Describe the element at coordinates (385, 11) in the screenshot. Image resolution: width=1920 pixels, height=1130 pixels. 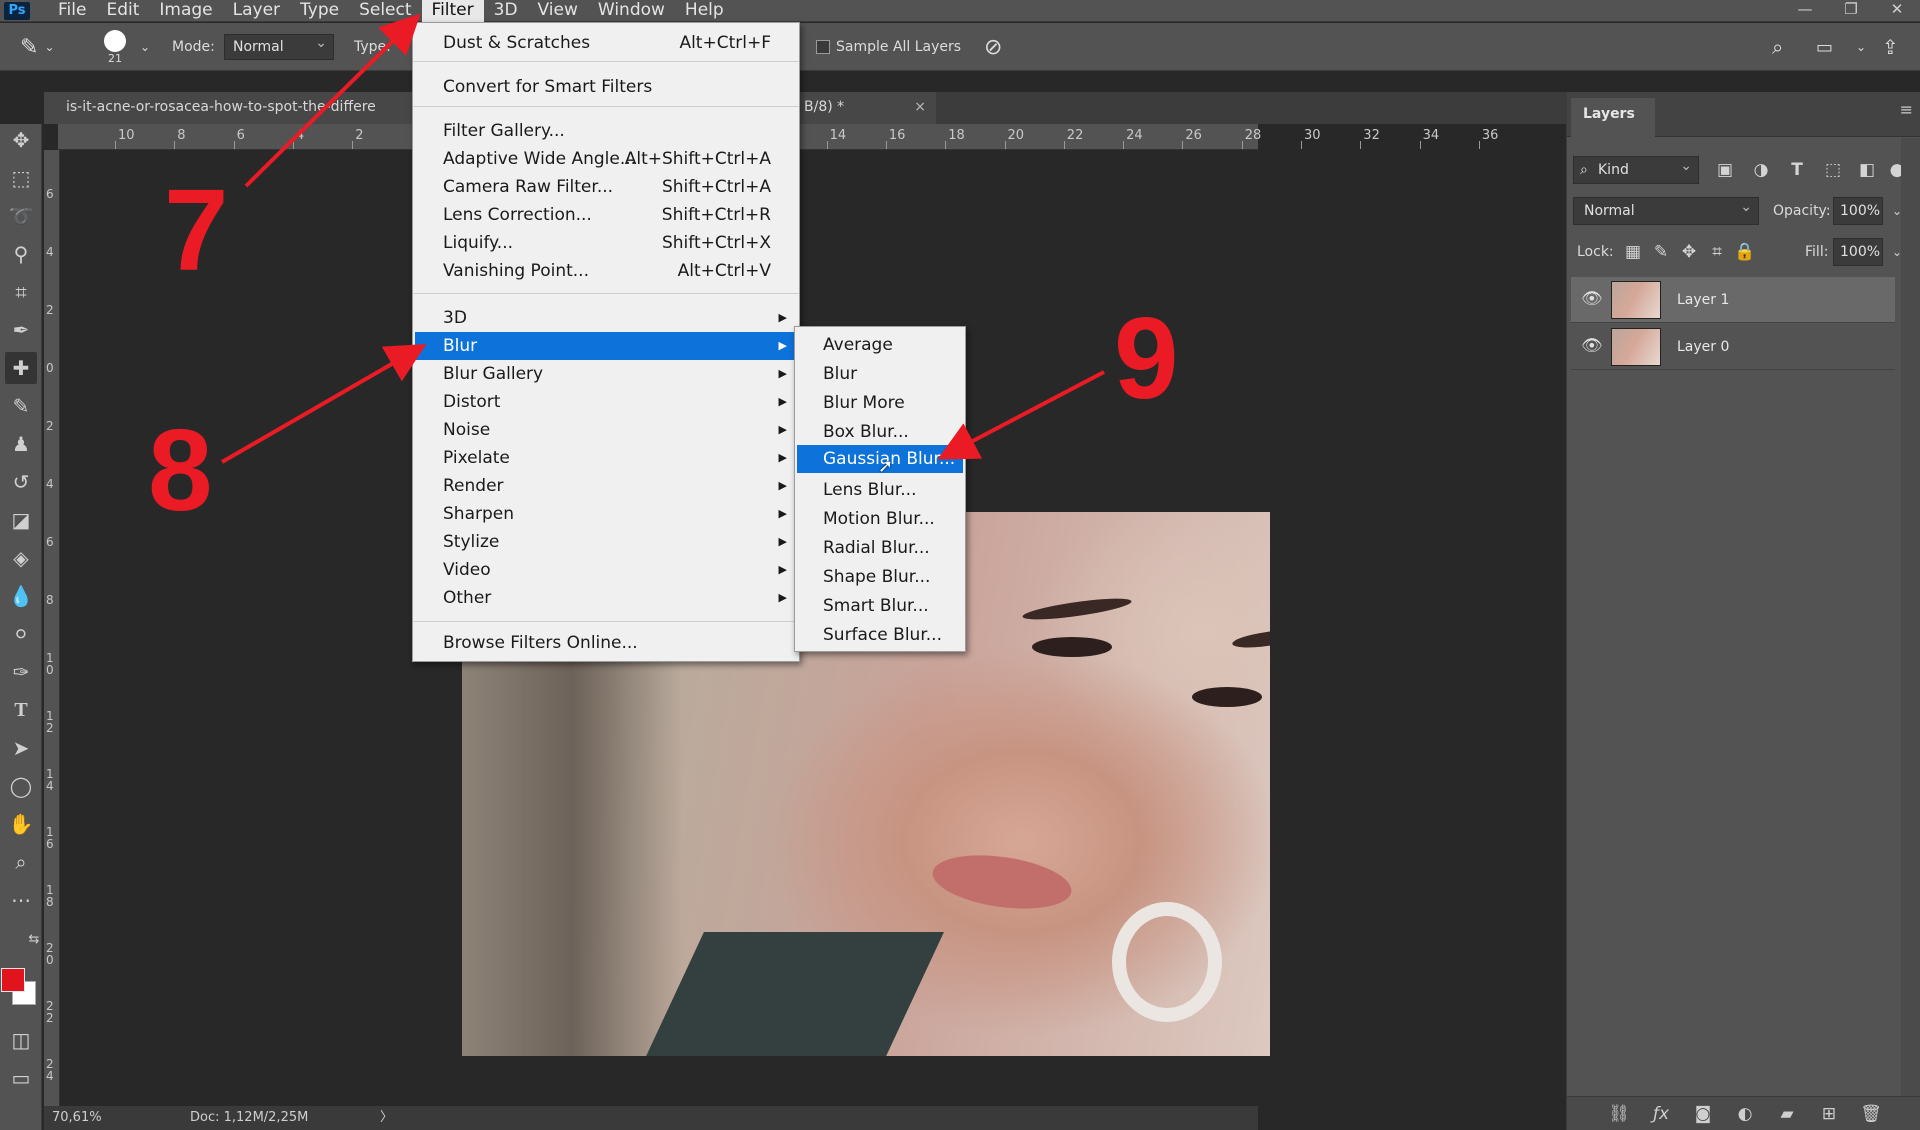
I see `menu-select: Select` at that location.